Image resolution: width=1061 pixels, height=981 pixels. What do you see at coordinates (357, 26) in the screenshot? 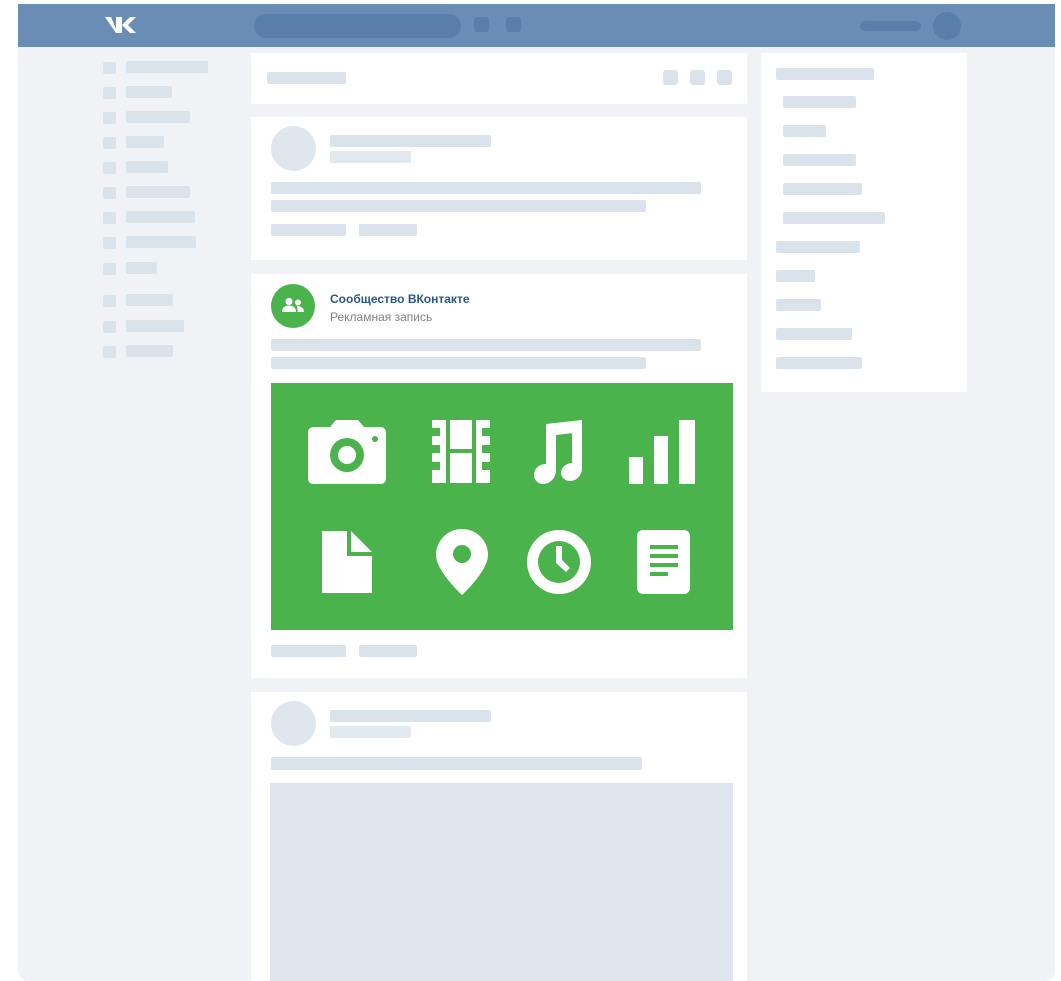
I see `search-input` at bounding box center [357, 26].